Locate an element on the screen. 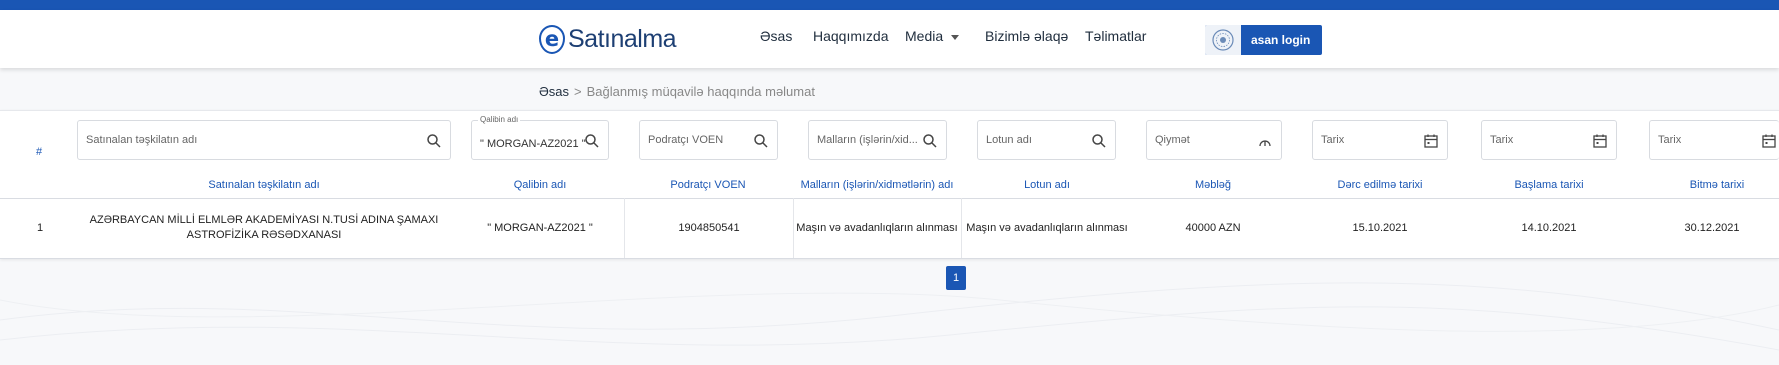  asan-login-button: asan login is located at coordinates (1263, 40).